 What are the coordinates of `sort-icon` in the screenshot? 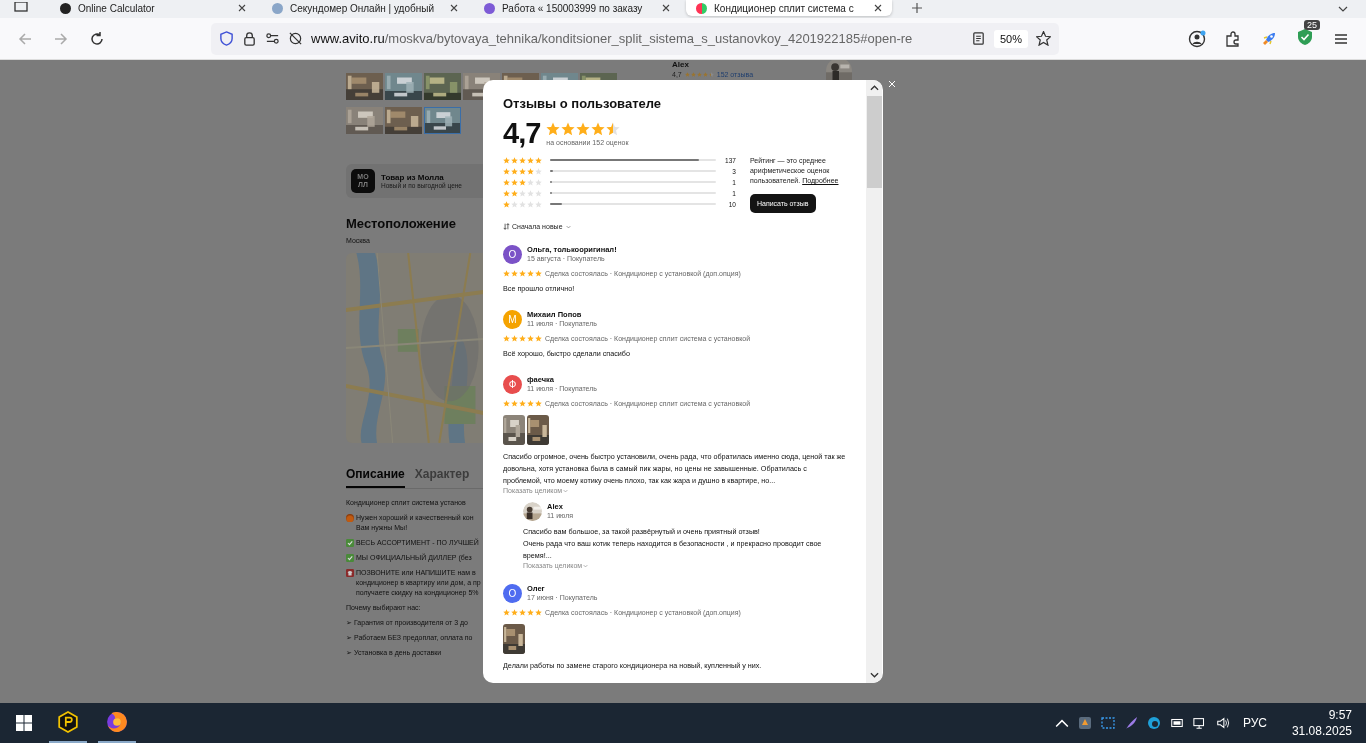 It's located at (506, 226).